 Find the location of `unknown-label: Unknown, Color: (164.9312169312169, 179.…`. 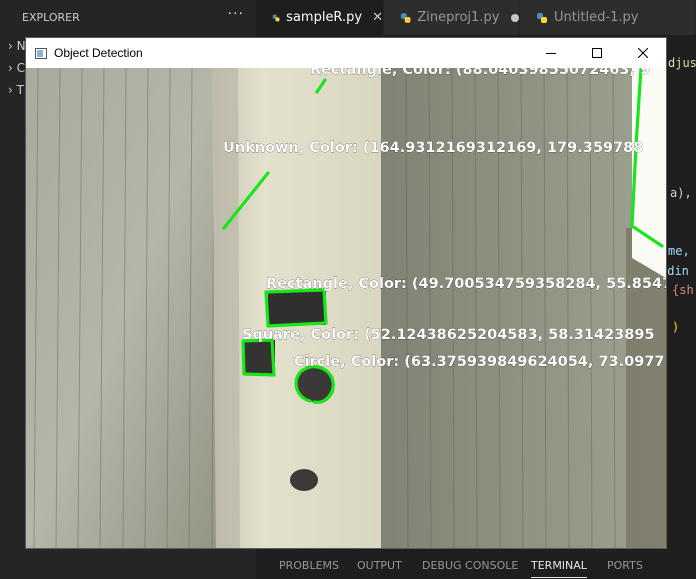

unknown-label: Unknown, Color: (164.9312169312169, 179.… is located at coordinates (433, 148).